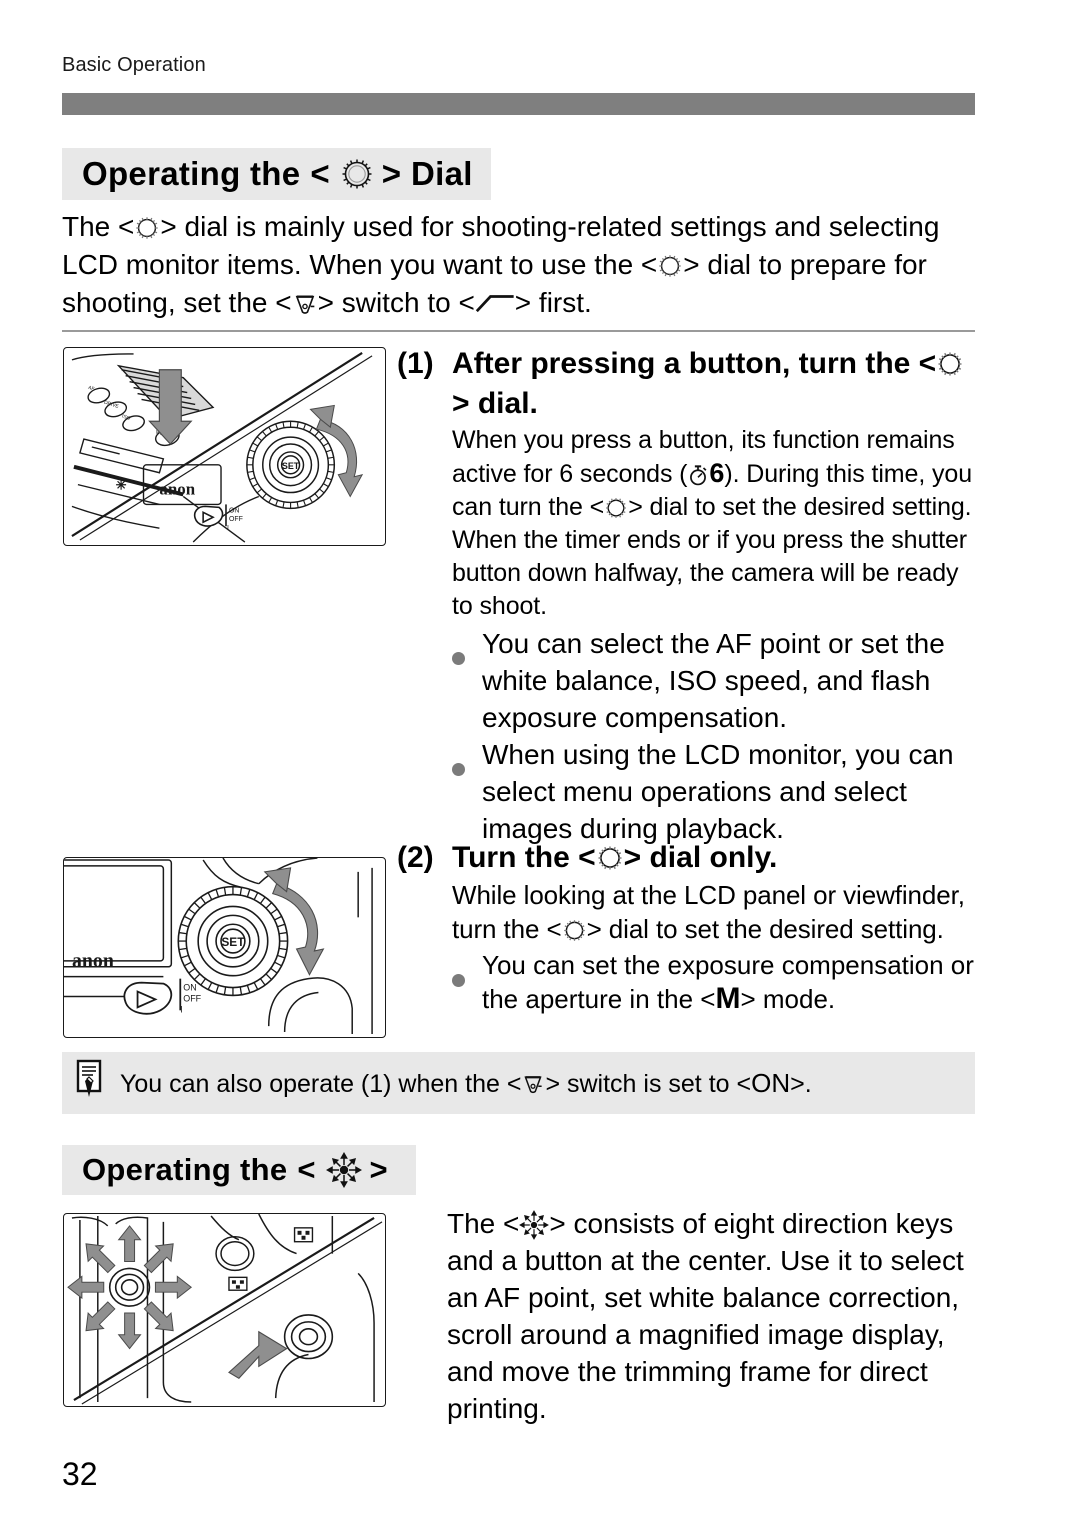 This screenshot has width=1080, height=1521. Describe the element at coordinates (801, 1083) in the screenshot. I see `note-text-c: >.` at that location.